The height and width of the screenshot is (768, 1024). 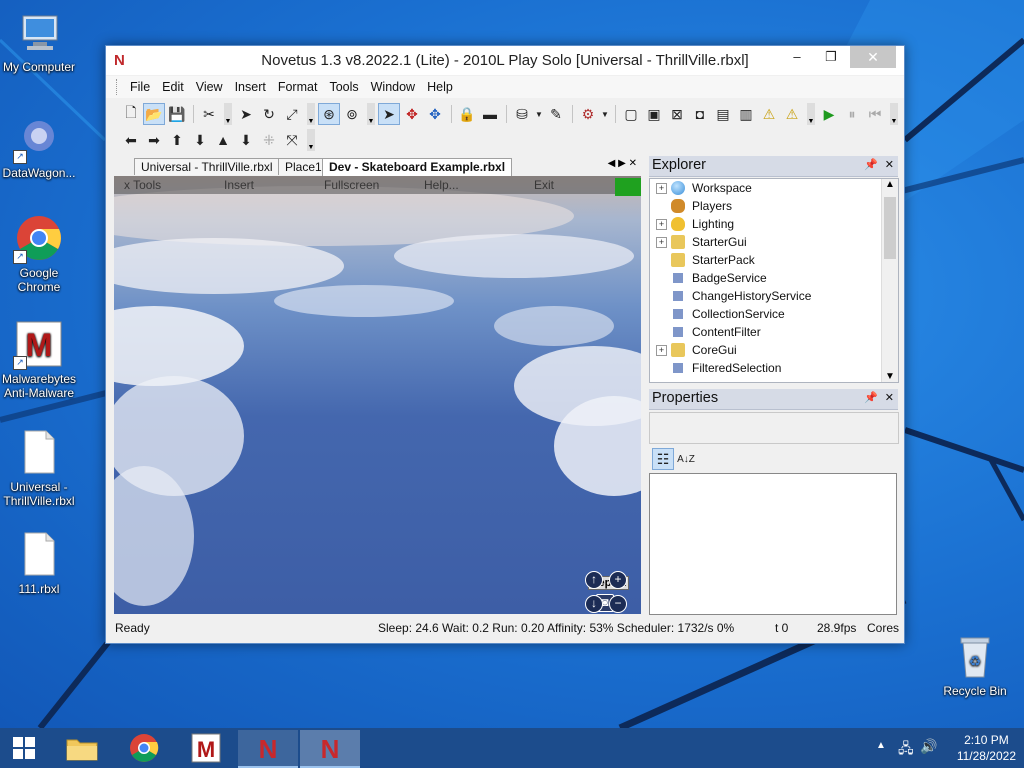 I want to click on explorer-item-coregui: + CoreGui, so click(x=696, y=350).